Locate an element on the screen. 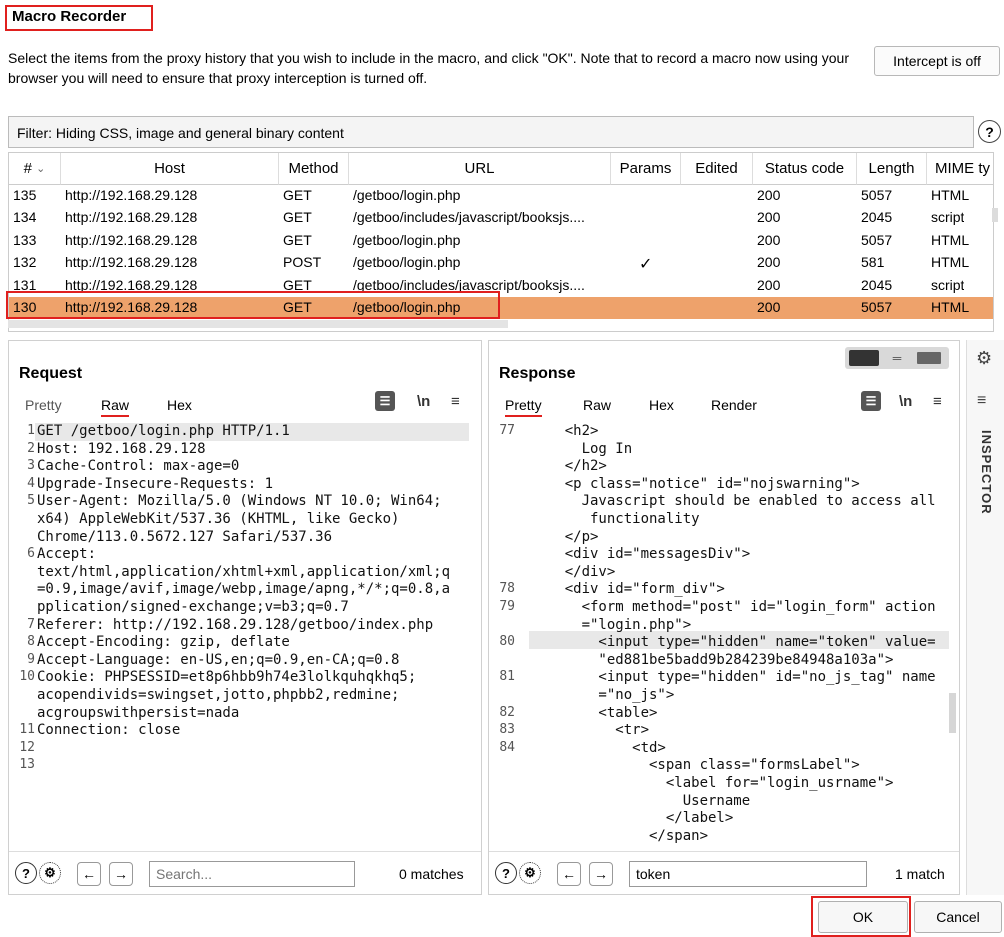 The image size is (1004, 937). cell-num: 133 is located at coordinates (25, 239).